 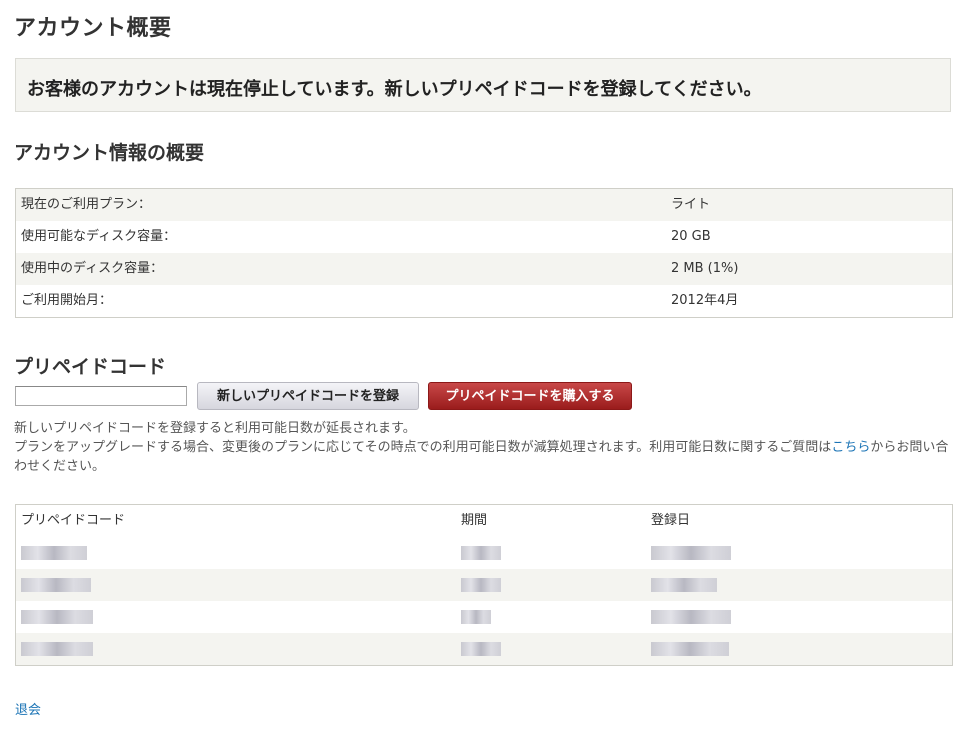 I want to click on prepaid-table-header: プリペイドコード 期間 登録日, so click(x=484, y=521).